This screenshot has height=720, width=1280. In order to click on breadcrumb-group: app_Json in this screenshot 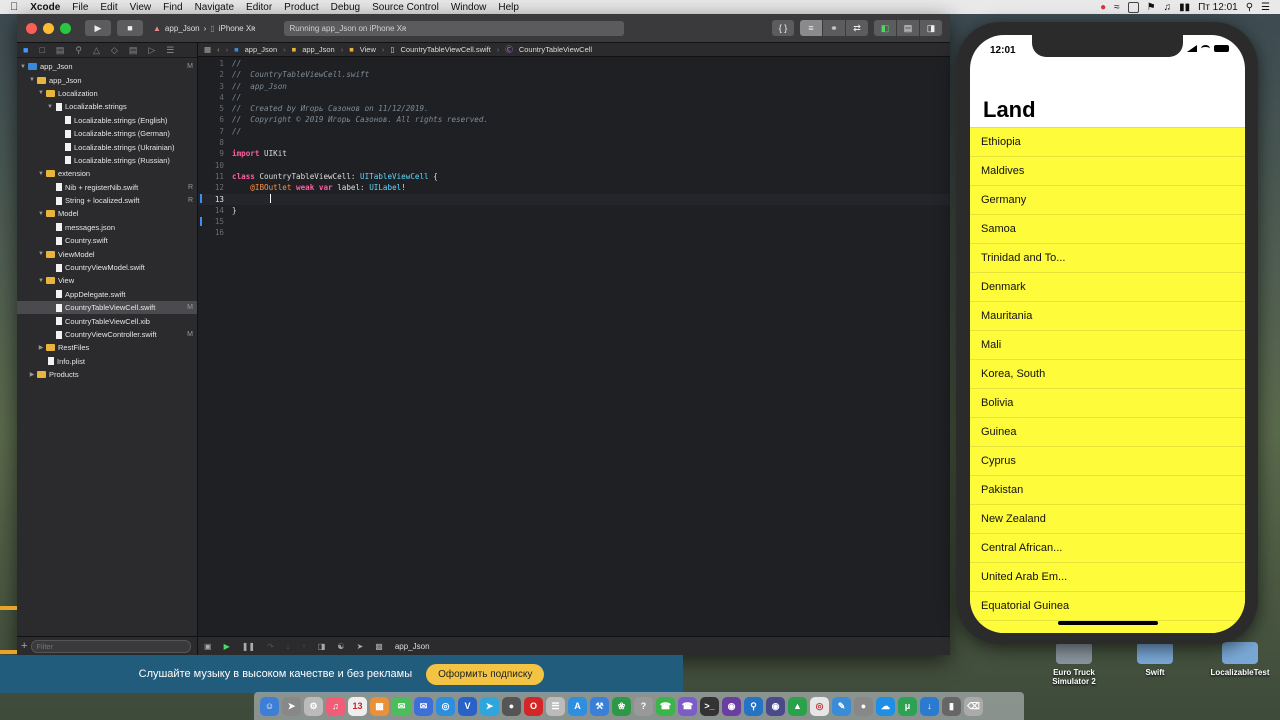, I will do `click(318, 49)`.